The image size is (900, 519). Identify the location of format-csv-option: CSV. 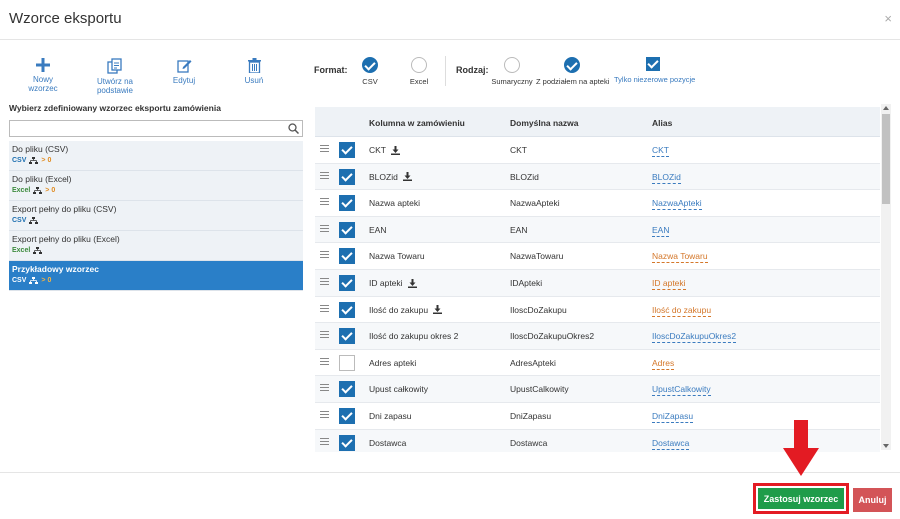
(370, 71).